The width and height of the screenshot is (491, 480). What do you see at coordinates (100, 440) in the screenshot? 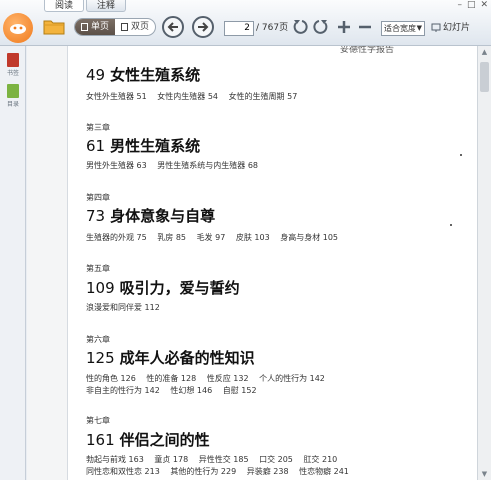
I see `chapter-page-number: 161` at bounding box center [100, 440].